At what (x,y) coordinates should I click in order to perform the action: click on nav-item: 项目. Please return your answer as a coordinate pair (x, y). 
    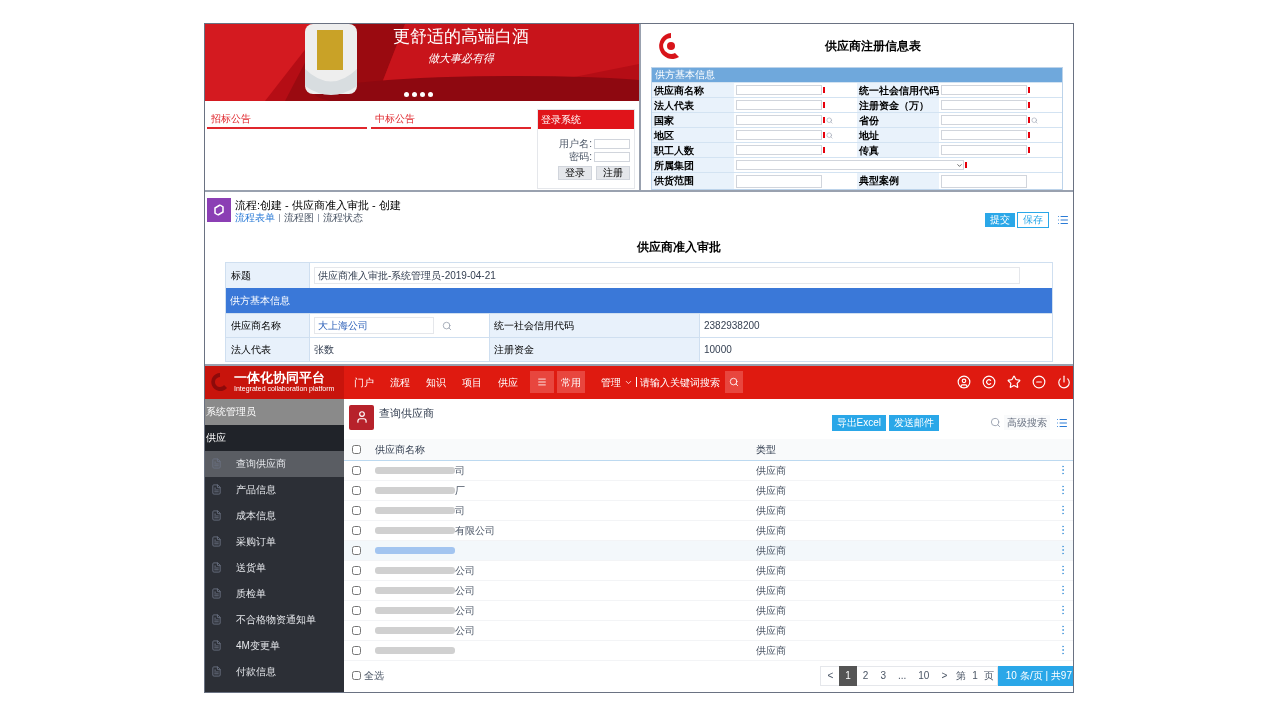
    Looking at the image, I should click on (472, 382).